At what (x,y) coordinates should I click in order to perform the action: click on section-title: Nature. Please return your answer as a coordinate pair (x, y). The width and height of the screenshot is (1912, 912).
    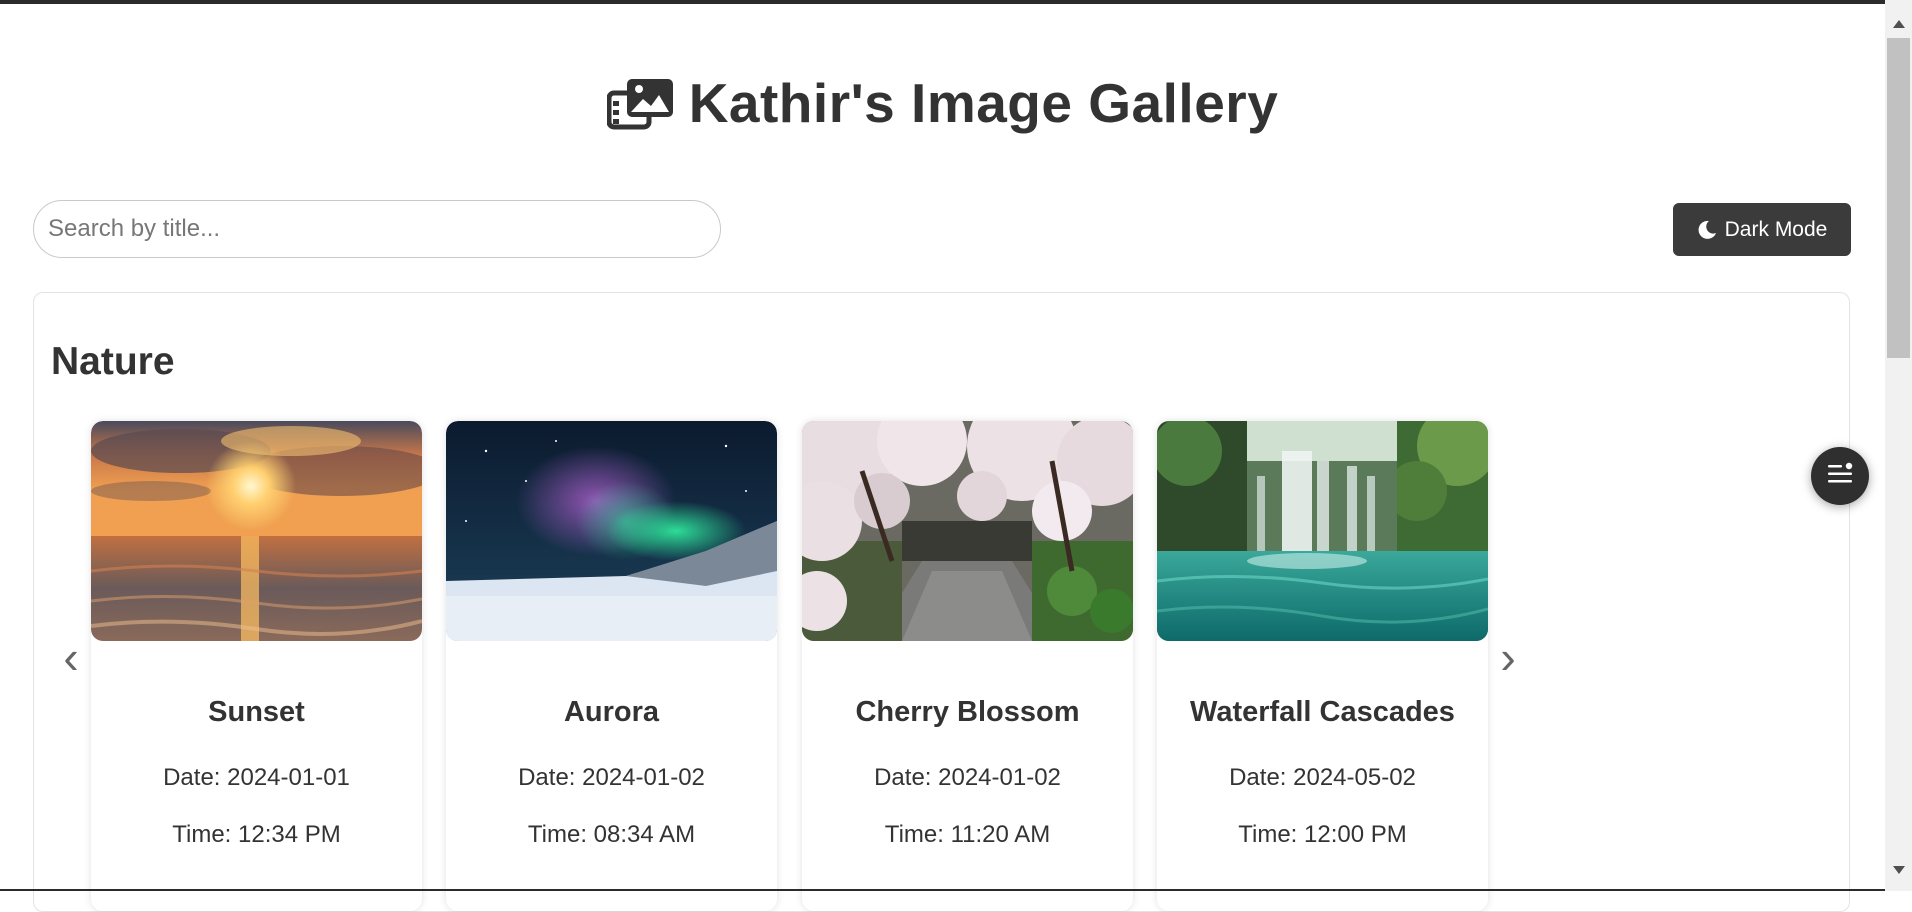
    Looking at the image, I should click on (113, 361).